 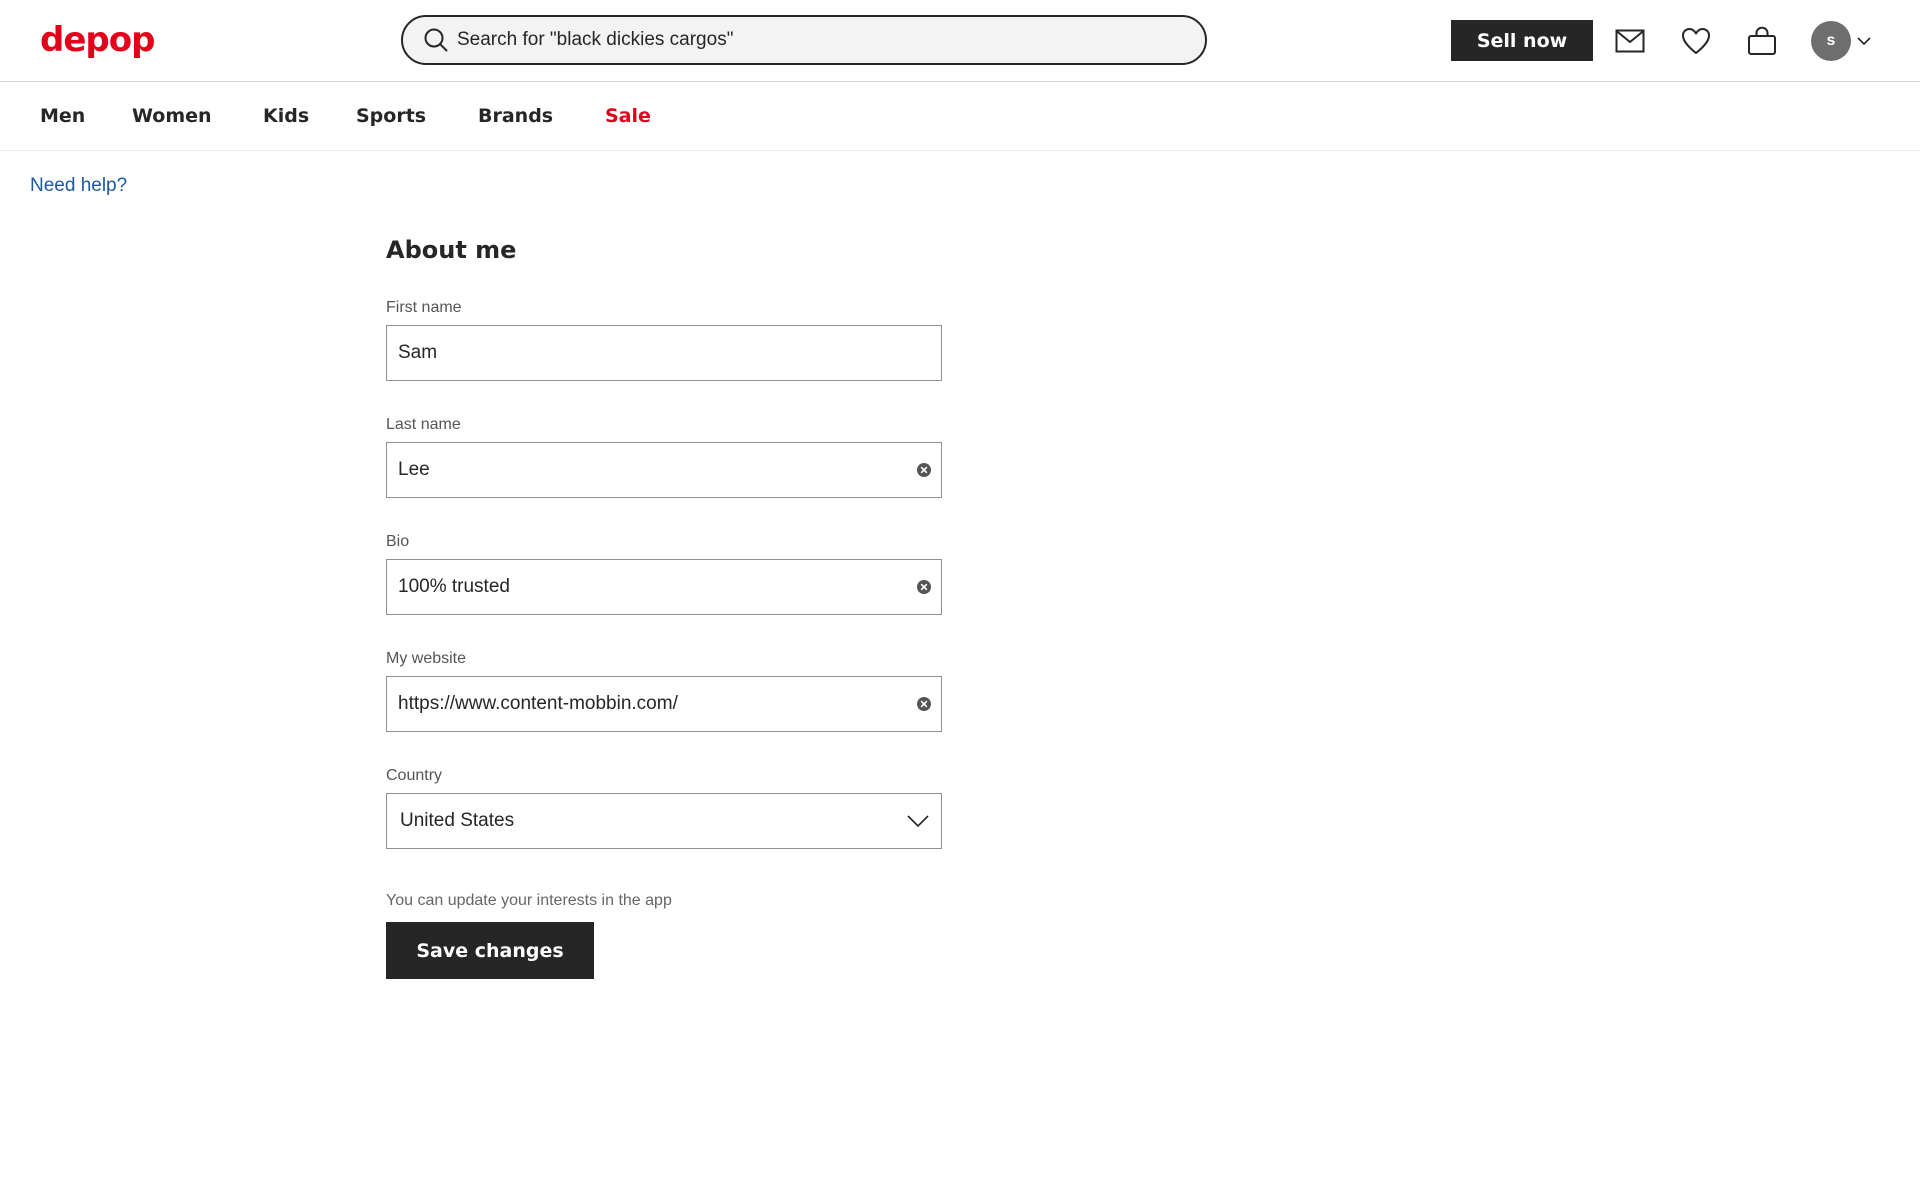 I want to click on first-name-field, so click(x=664, y=353).